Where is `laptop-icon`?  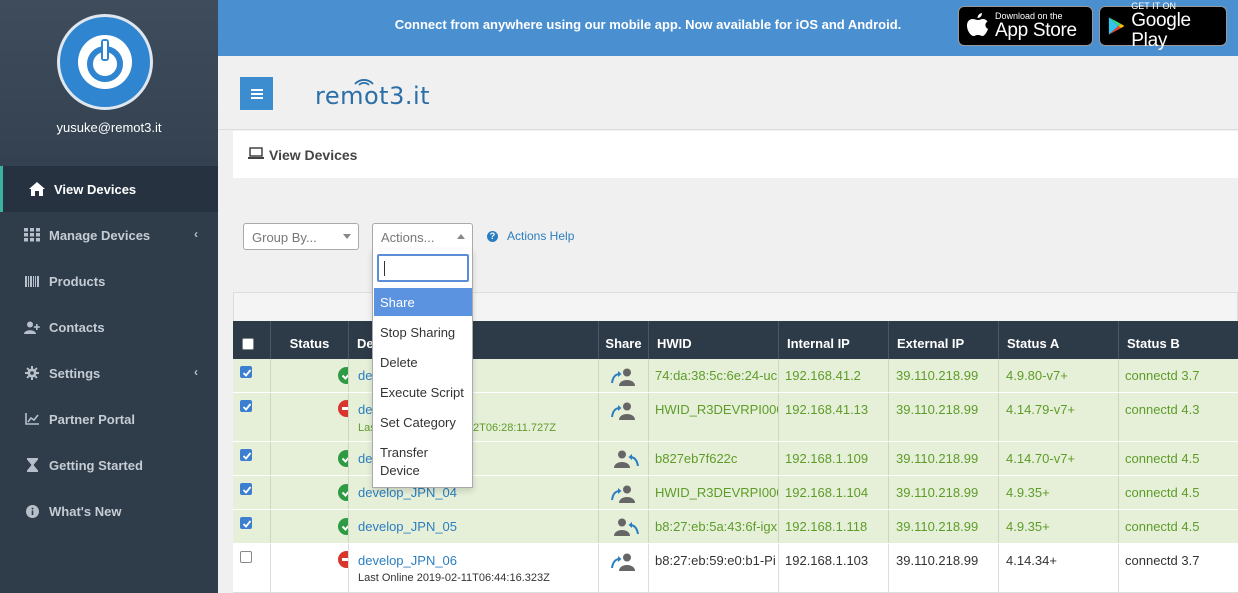 laptop-icon is located at coordinates (256, 153).